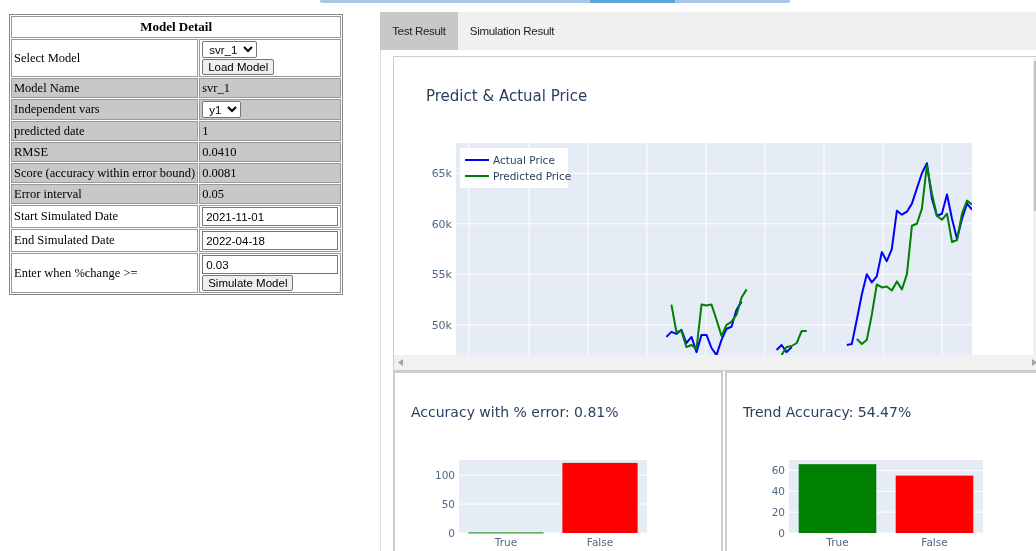 The image size is (1036, 551). Describe the element at coordinates (270, 240) in the screenshot. I see `date-input: 2022-04-18` at that location.